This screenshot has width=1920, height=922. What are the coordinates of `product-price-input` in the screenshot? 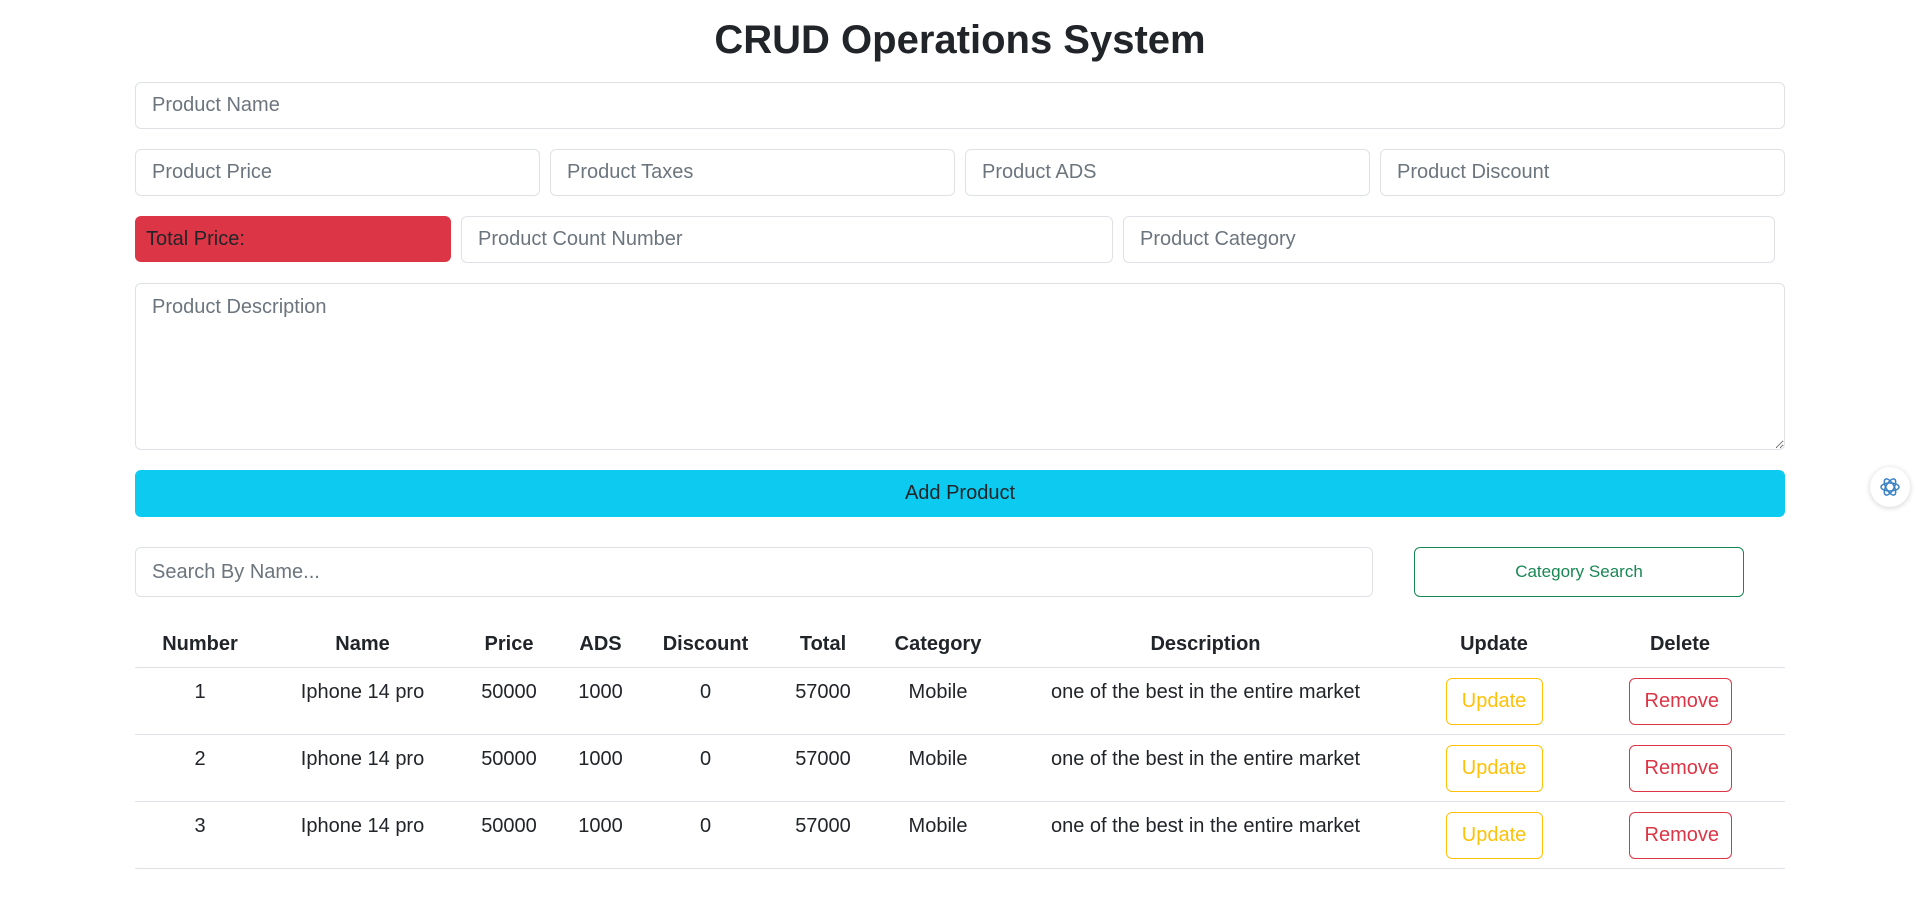 It's located at (337, 172).